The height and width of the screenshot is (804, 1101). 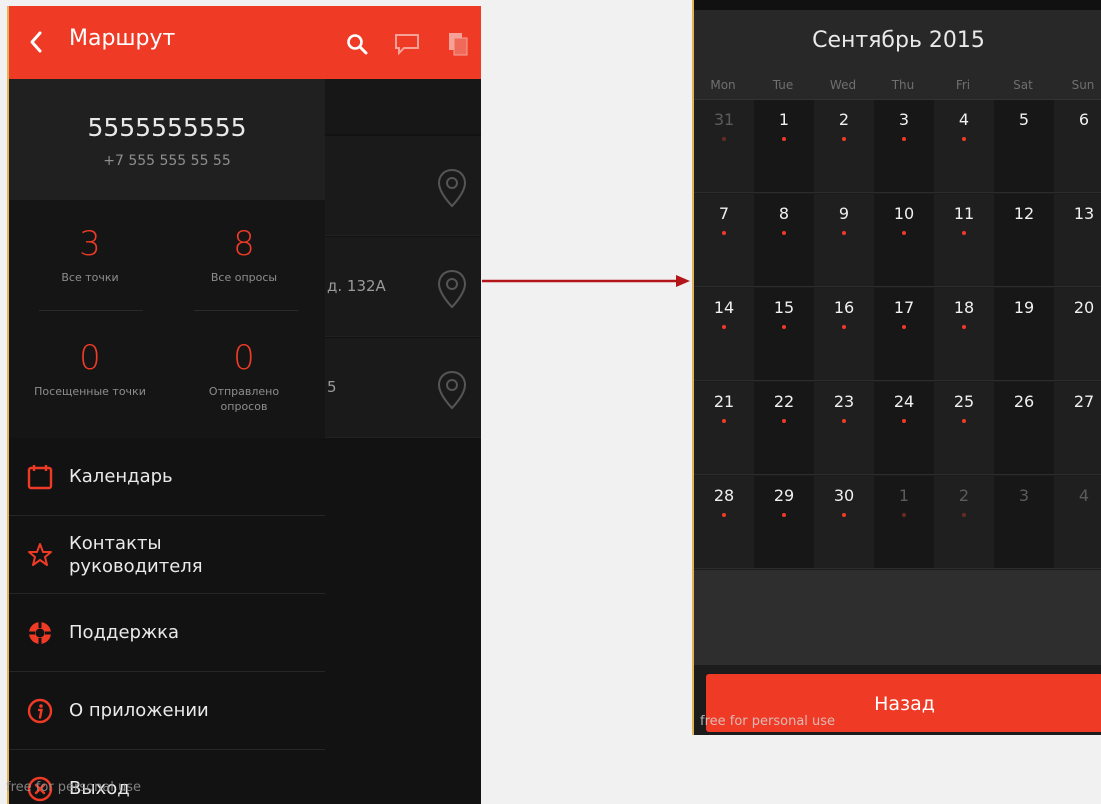 I want to click on calendar-day-cell: 22, so click(x=784, y=428).